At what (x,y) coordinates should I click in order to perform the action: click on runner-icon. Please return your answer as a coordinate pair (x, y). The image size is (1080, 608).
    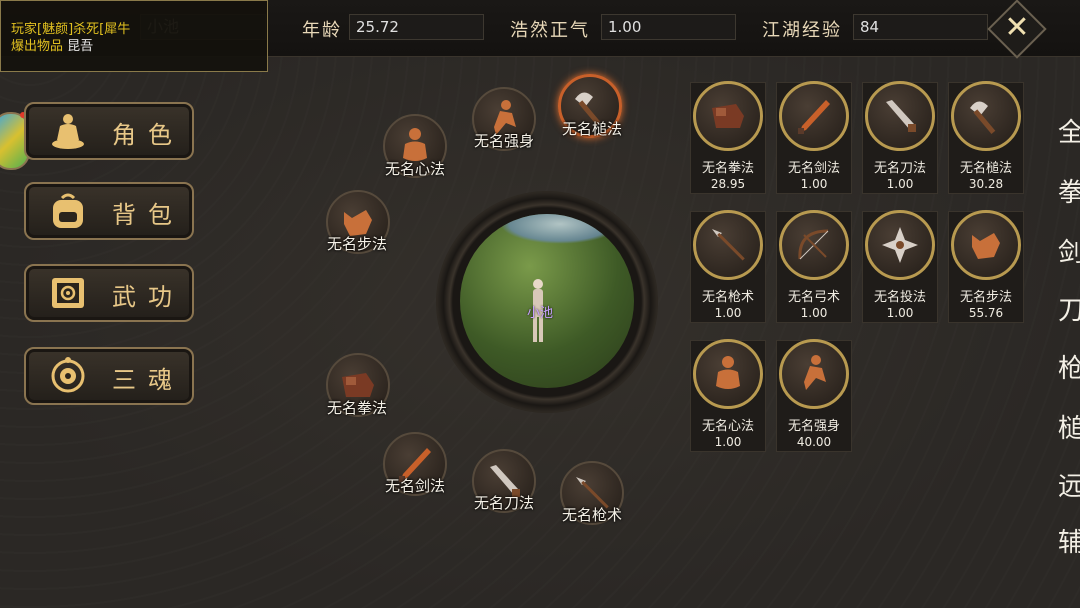
    Looking at the image, I should click on (815, 372).